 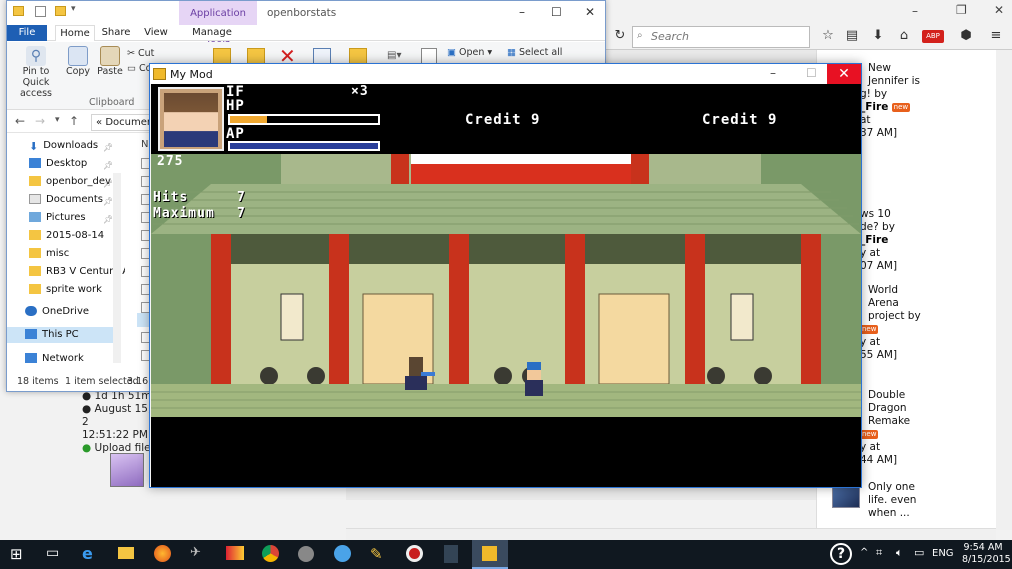 What do you see at coordinates (721, 37) in the screenshot?
I see `search-input: Search` at bounding box center [721, 37].